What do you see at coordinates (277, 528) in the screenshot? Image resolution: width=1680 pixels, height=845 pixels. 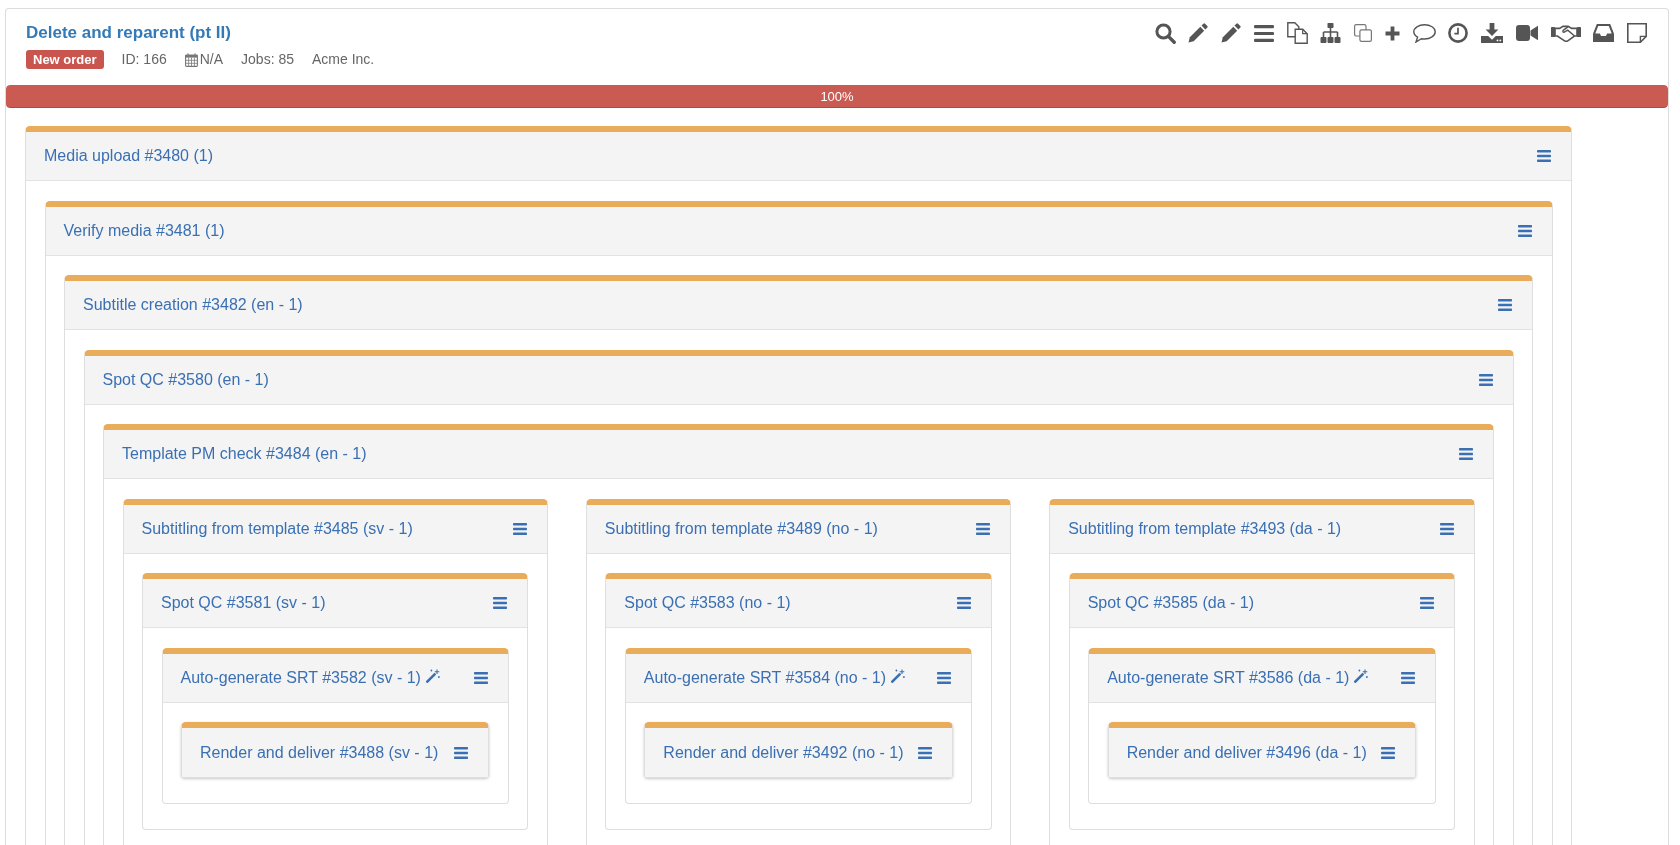 I see `task-title: Subtitling from template #3485 (sv - 1)` at bounding box center [277, 528].